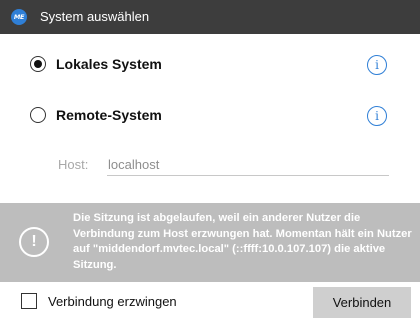 Image resolution: width=420 pixels, height=326 pixels. What do you see at coordinates (377, 65) in the screenshot?
I see `info-icon-local: i` at bounding box center [377, 65].